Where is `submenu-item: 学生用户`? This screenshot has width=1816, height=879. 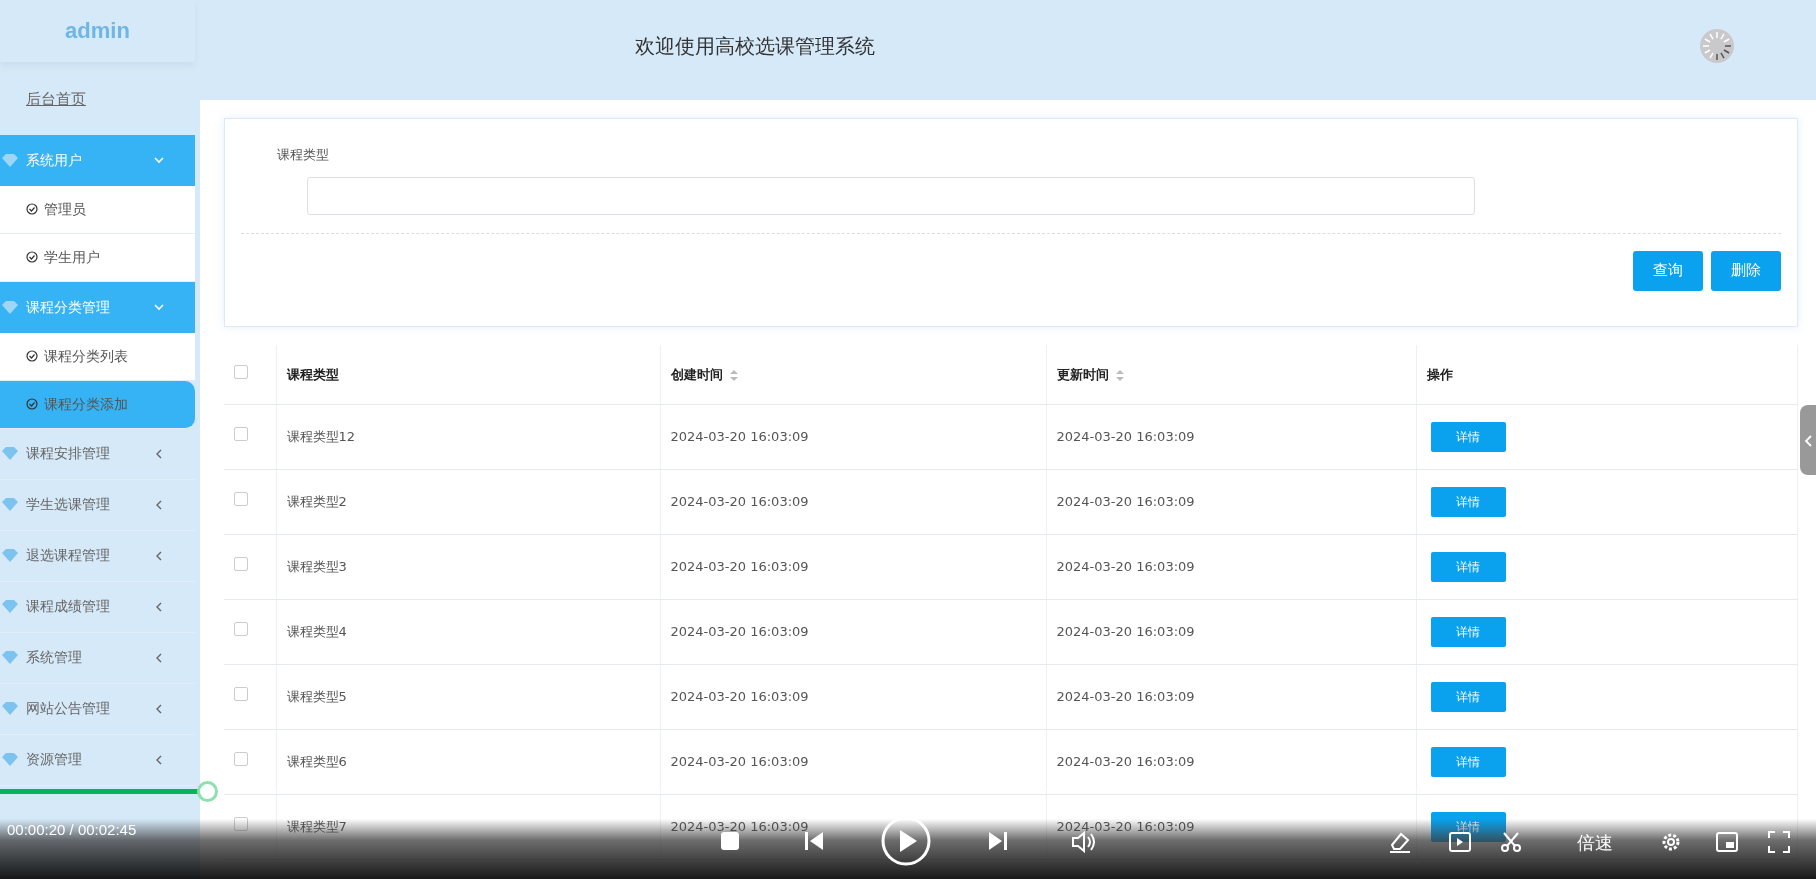
submenu-item: 学生用户 is located at coordinates (97, 257).